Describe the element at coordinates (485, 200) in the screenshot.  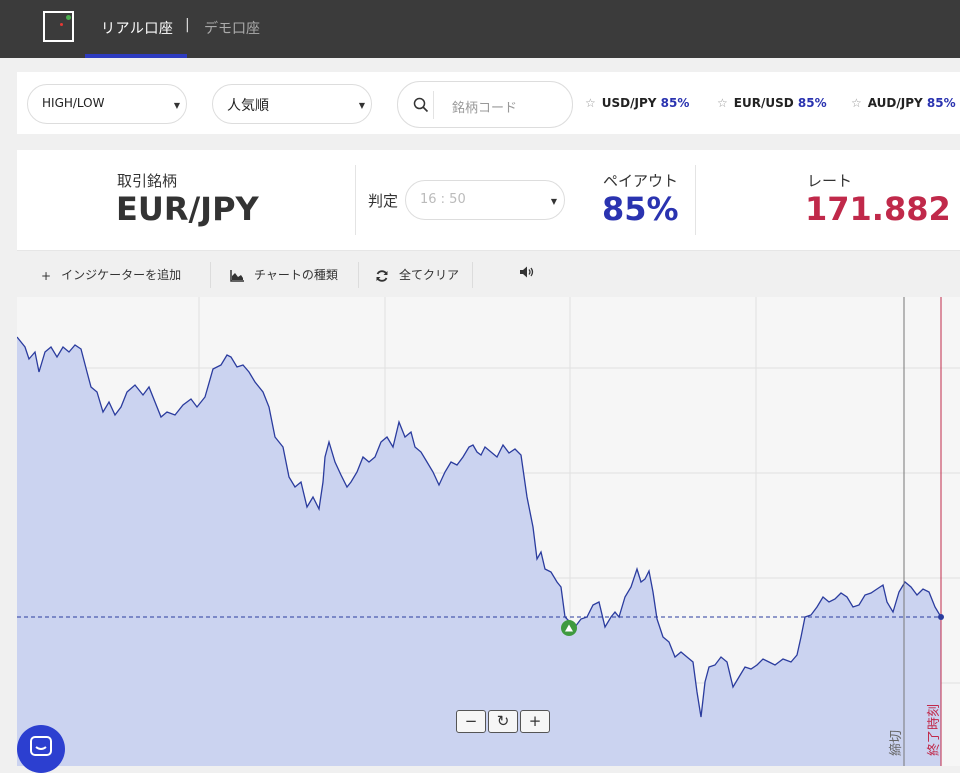
I see `expiry-select: 16 : 50 ▼` at that location.